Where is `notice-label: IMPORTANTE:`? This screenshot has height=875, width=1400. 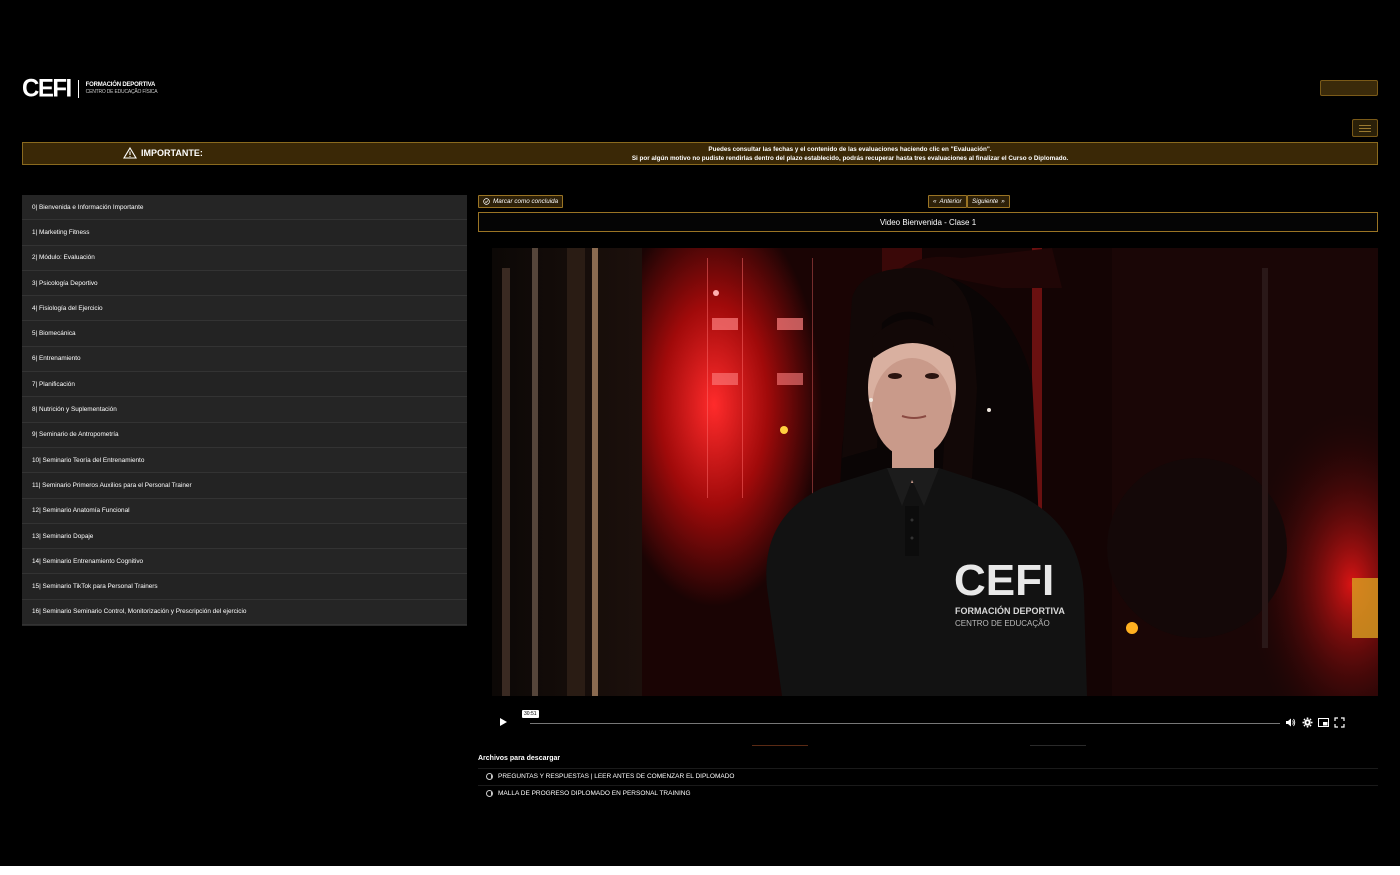 notice-label: IMPORTANTE: is located at coordinates (163, 153).